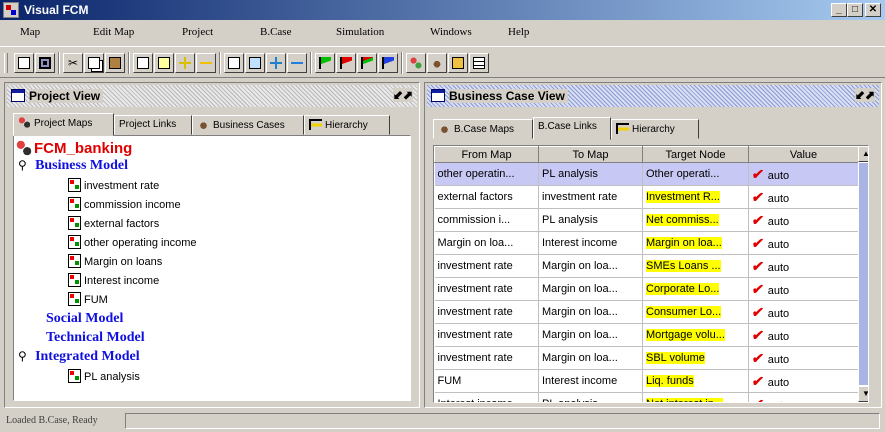  Describe the element at coordinates (153, 125) in the screenshot. I see `tab-project-links: Project Links` at that location.